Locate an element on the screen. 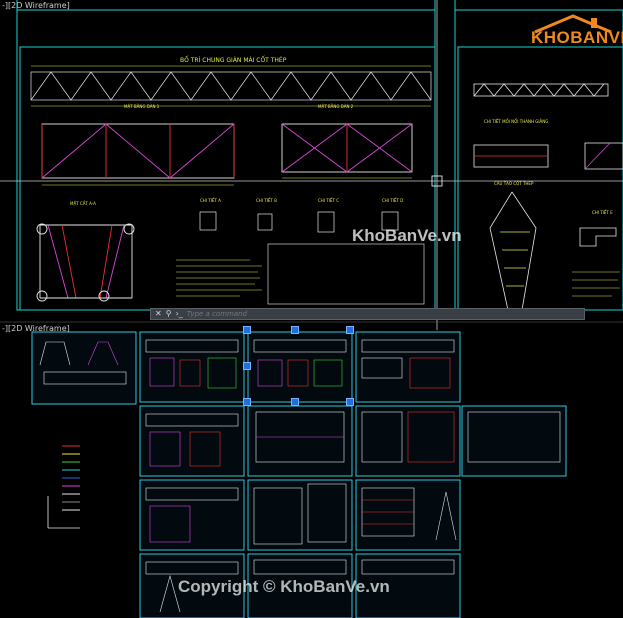 The image size is (623, 618). right-sheet-drawings is located at coordinates (548, 197).